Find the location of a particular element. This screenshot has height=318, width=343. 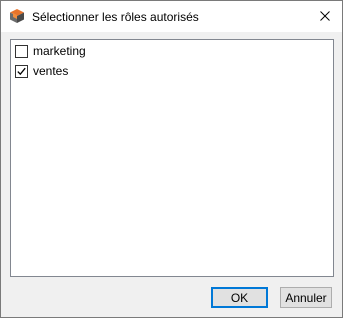

close-button is located at coordinates (325, 17).